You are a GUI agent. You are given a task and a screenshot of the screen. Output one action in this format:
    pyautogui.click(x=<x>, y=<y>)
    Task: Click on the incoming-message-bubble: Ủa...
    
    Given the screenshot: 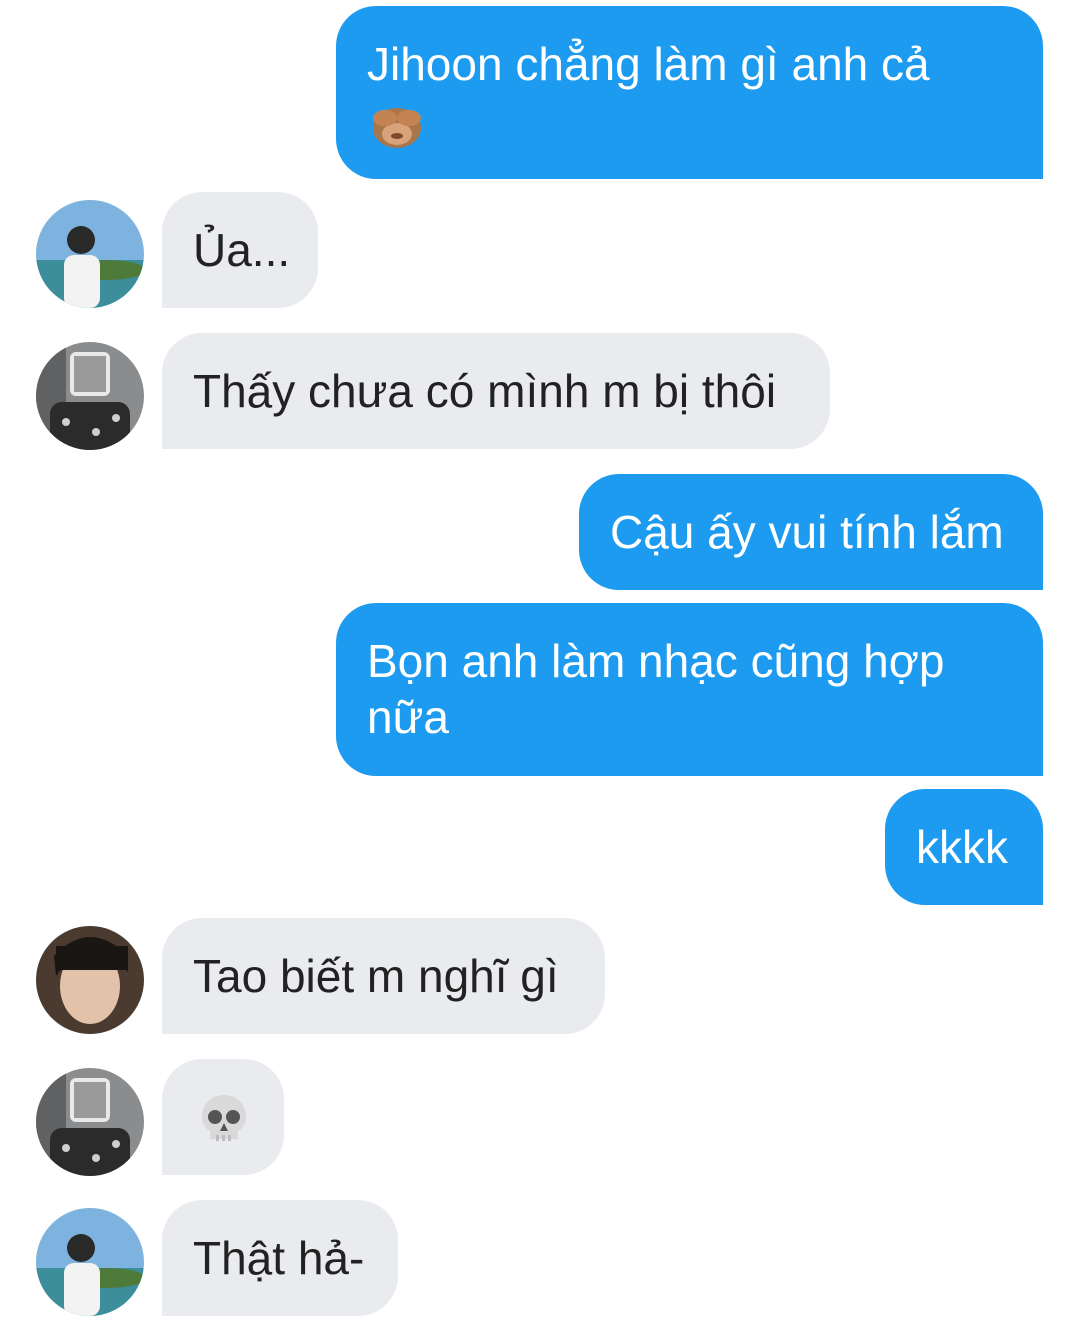 What is the action you would take?
    pyautogui.click(x=240, y=250)
    